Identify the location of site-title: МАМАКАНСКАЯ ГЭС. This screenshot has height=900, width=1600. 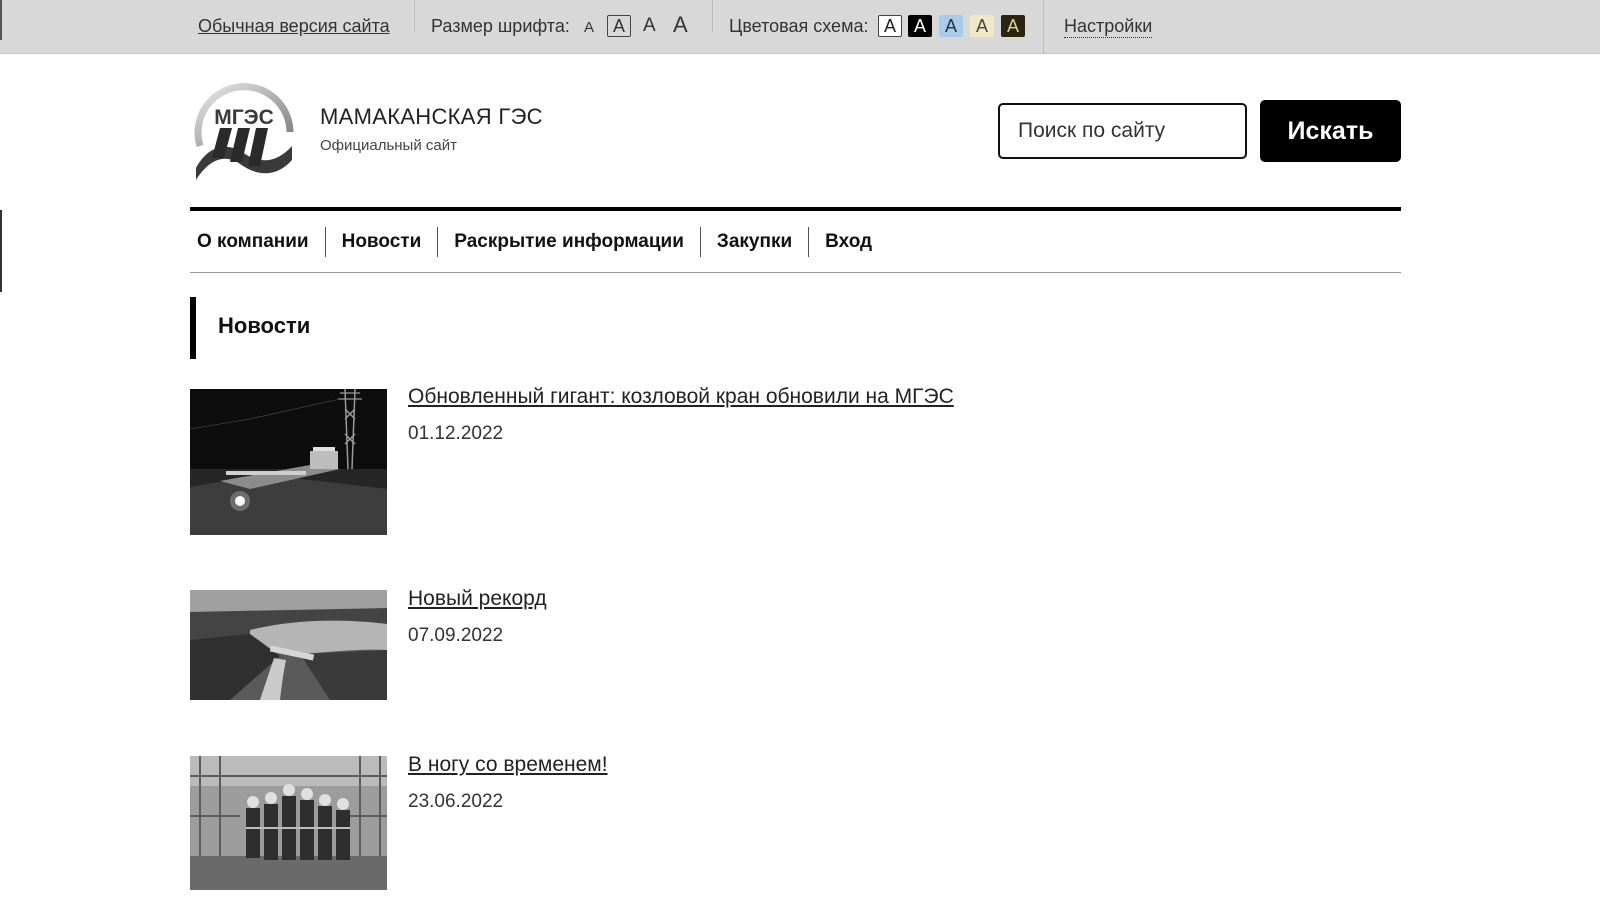
(431, 116).